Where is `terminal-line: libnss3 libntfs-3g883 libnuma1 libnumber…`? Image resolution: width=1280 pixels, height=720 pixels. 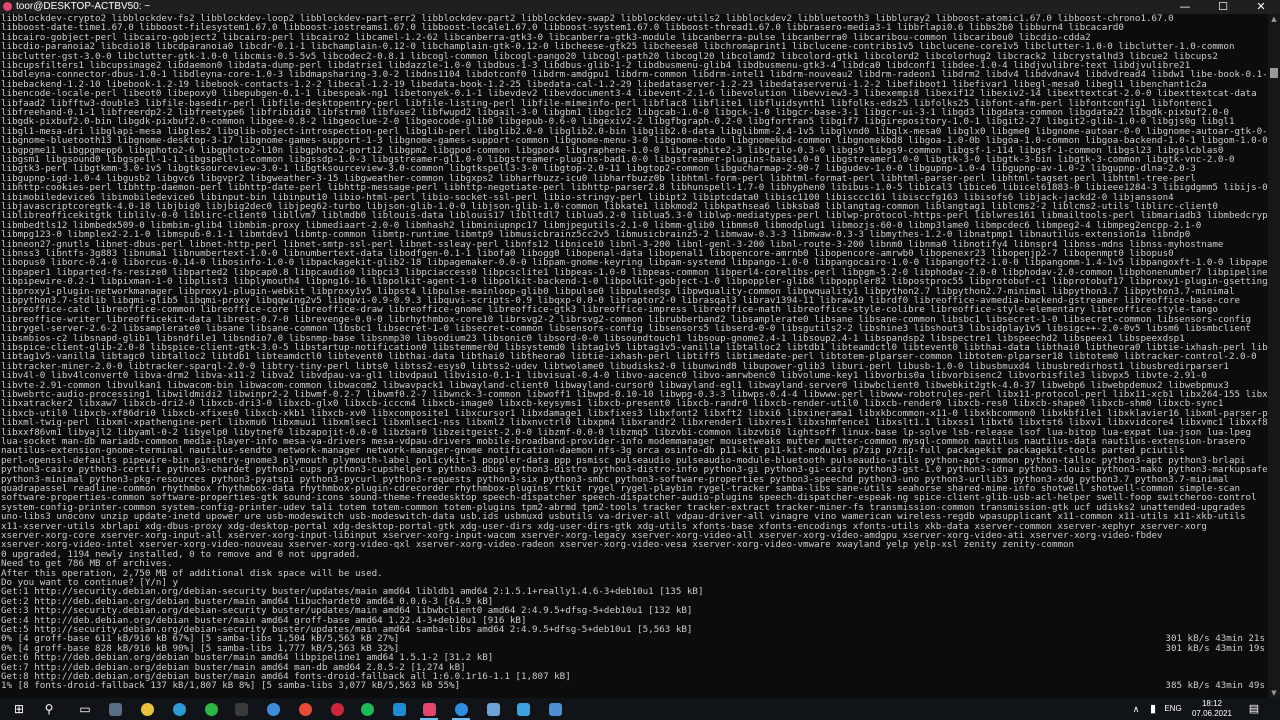 terminal-line: libnss3 libntfs-3g883 libnuma1 libnumber… is located at coordinates (587, 254).